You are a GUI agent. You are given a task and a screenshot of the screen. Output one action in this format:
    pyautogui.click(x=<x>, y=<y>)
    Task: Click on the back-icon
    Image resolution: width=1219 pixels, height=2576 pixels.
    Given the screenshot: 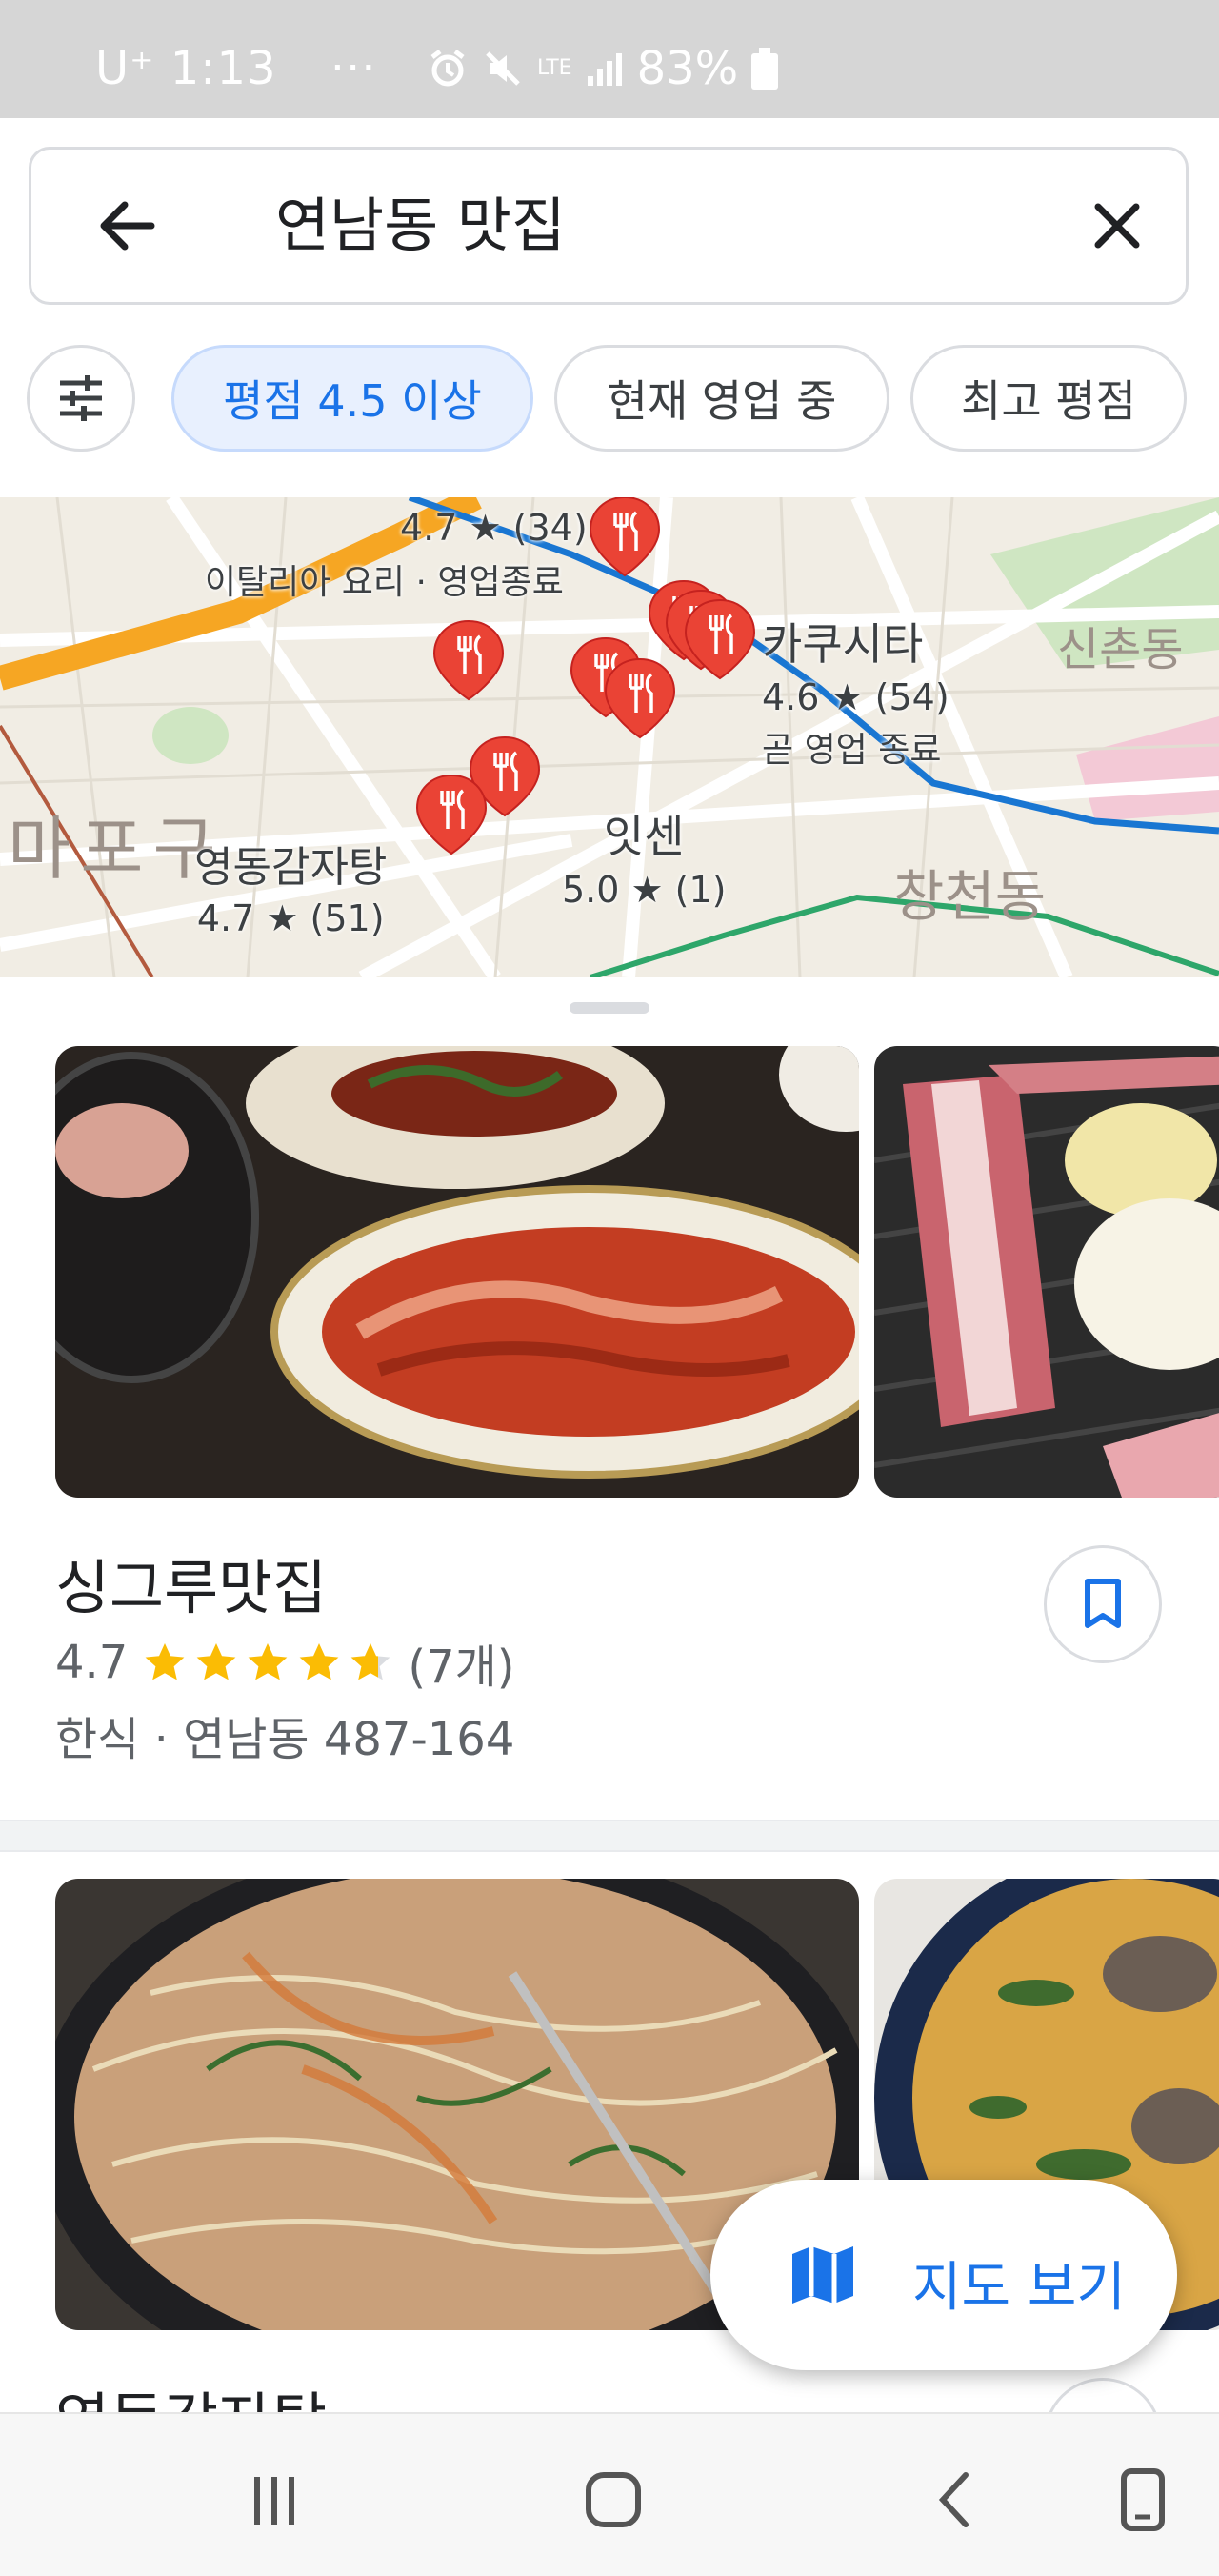 What is the action you would take?
    pyautogui.click(x=953, y=2499)
    